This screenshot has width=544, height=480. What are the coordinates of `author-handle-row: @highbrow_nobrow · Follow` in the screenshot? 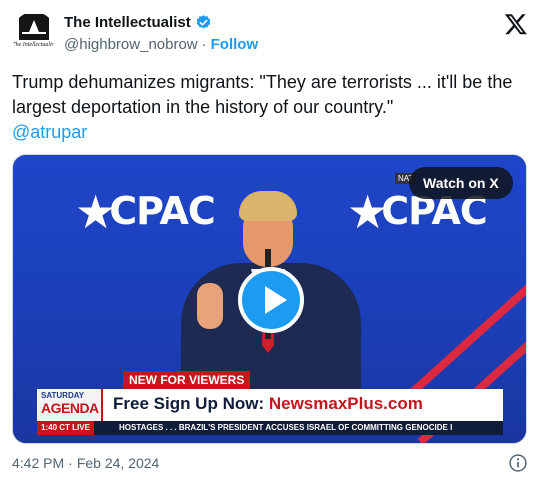 It's located at (161, 44).